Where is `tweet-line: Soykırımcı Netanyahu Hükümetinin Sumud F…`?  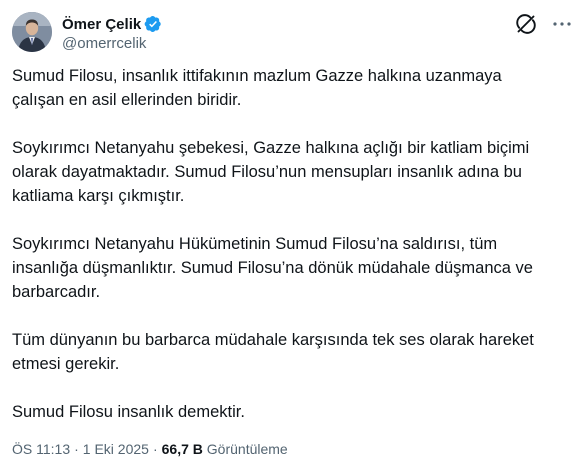
tweet-line: Soykırımcı Netanyahu Hükümetinin Sumud F… is located at coordinates (255, 244).